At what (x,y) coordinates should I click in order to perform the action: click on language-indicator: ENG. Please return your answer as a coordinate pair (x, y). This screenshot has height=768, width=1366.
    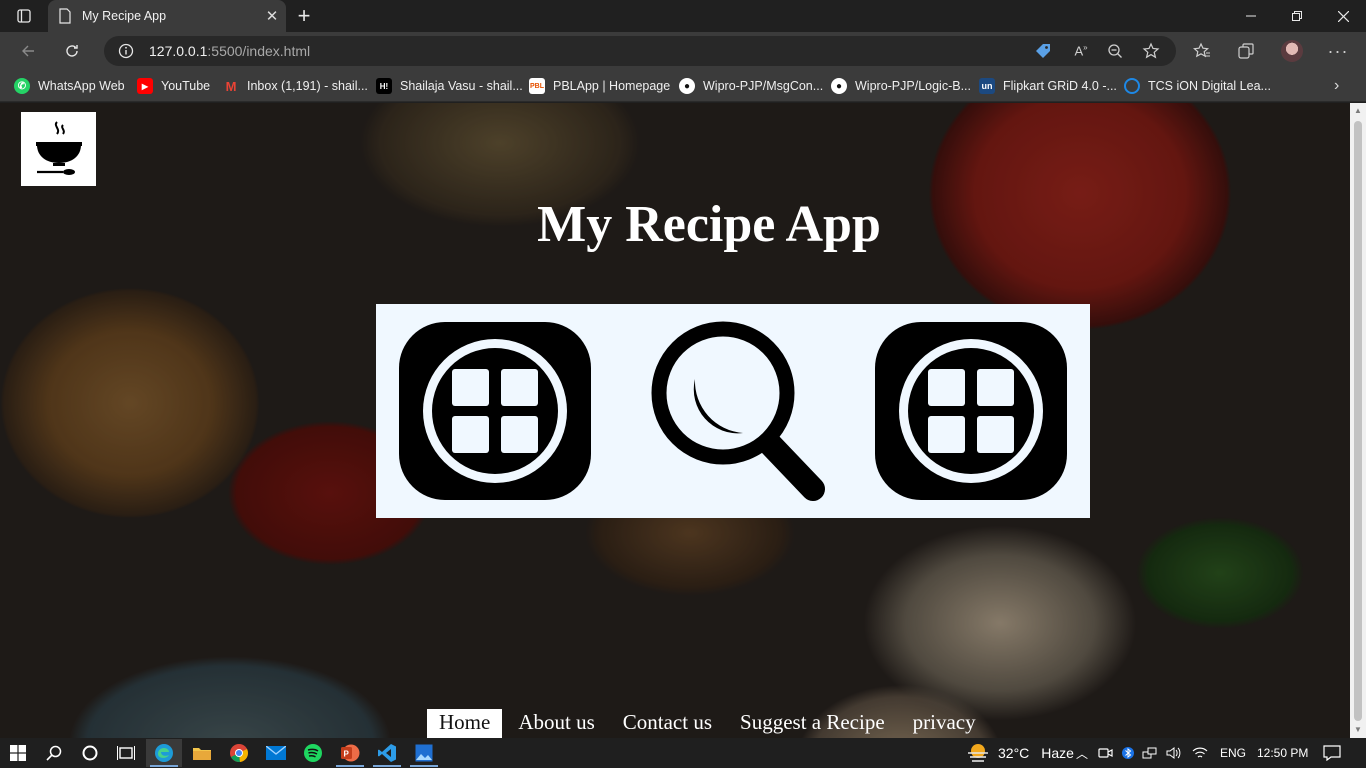
    Looking at the image, I should click on (1233, 753).